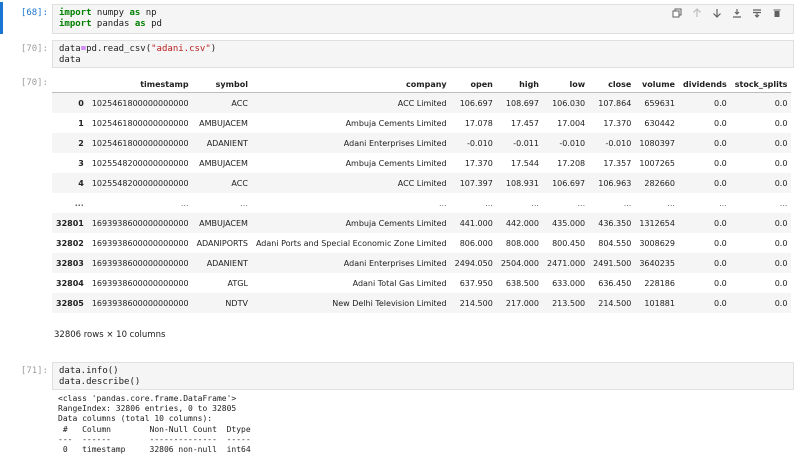  Describe the element at coordinates (657, 84) in the screenshot. I see `column-header: volume` at that location.